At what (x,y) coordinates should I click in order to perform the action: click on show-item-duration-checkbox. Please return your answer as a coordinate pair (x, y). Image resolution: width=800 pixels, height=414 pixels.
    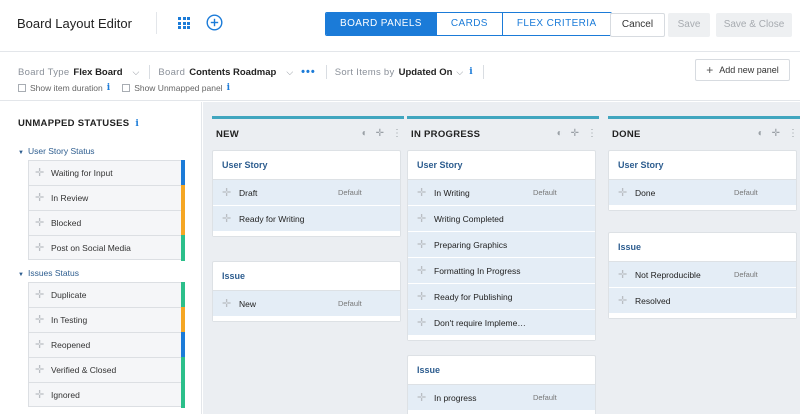
    Looking at the image, I should click on (22, 88).